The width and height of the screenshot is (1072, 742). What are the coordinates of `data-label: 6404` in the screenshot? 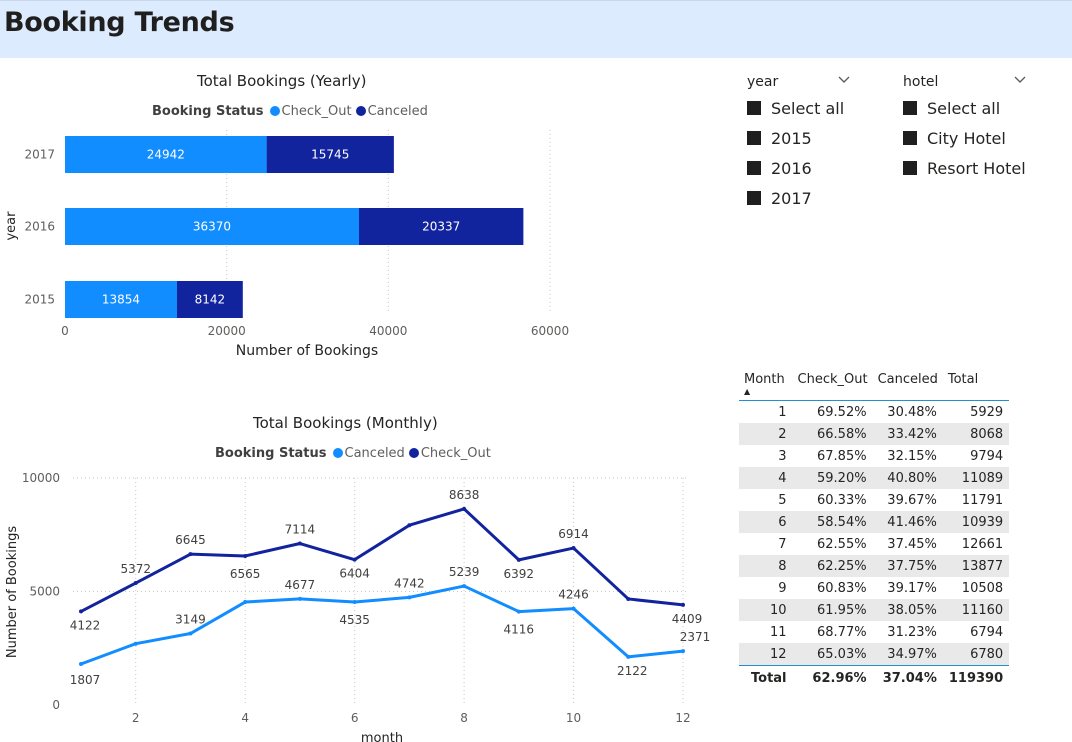 It's located at (354, 574).